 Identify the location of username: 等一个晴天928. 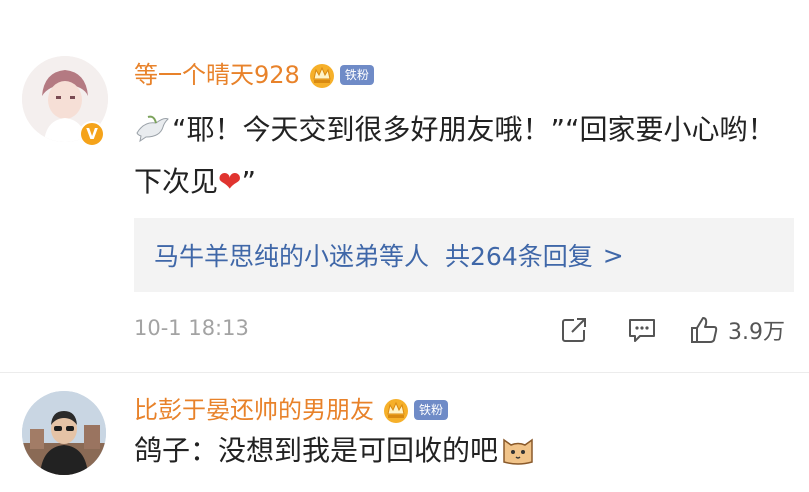
(217, 75).